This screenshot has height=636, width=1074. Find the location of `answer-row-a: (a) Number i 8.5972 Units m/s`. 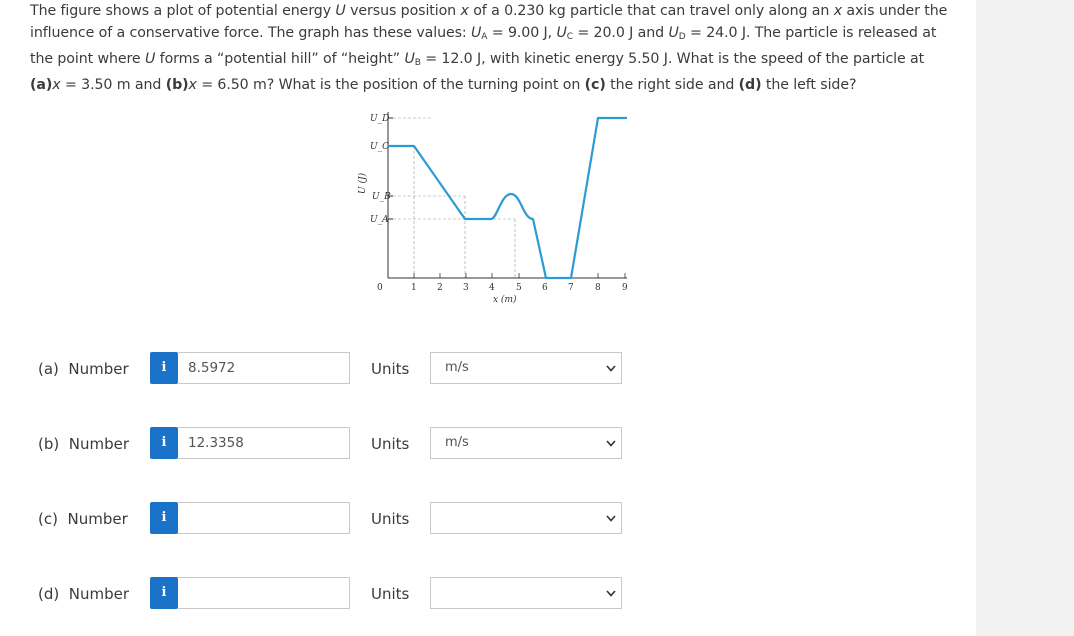

answer-row-a: (a) Number i 8.5972 Units m/s is located at coordinates (488, 369).